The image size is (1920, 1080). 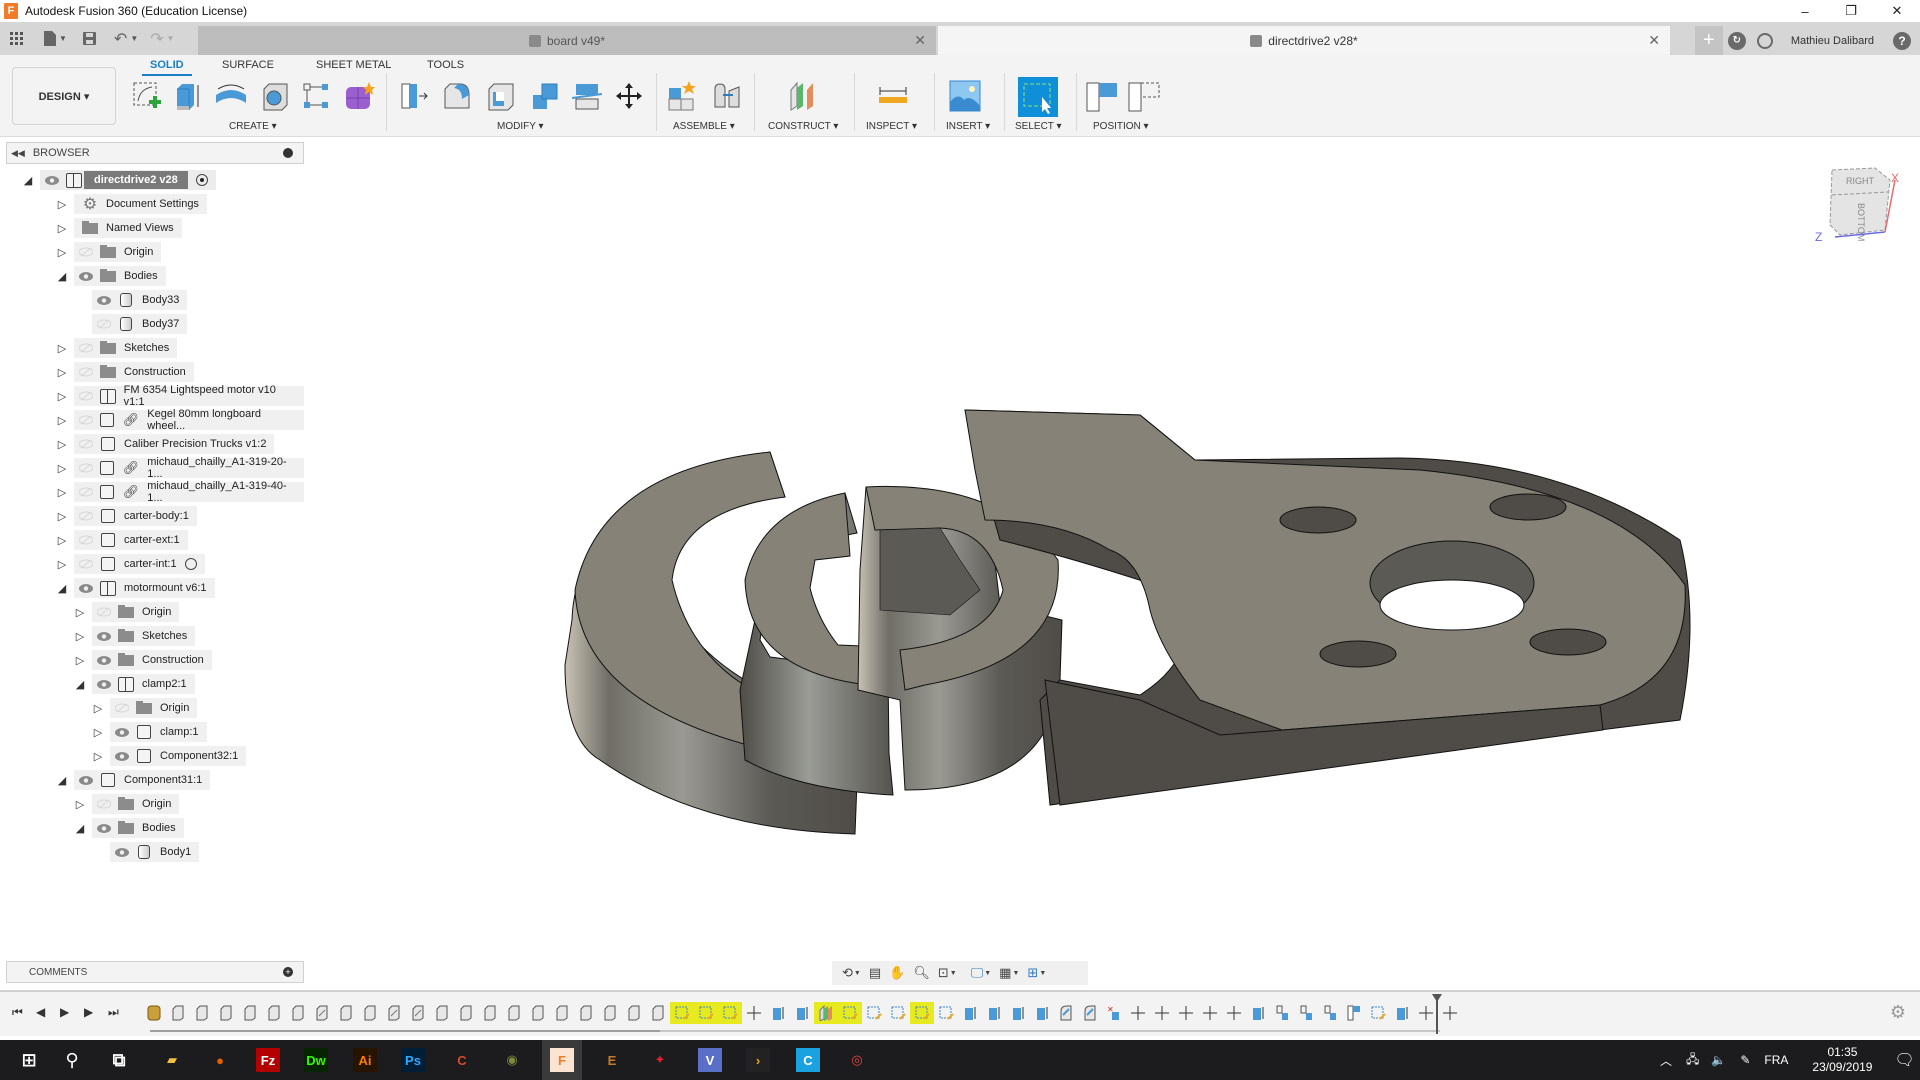 What do you see at coordinates (1902, 40) in the screenshot?
I see `help-button: ?` at bounding box center [1902, 40].